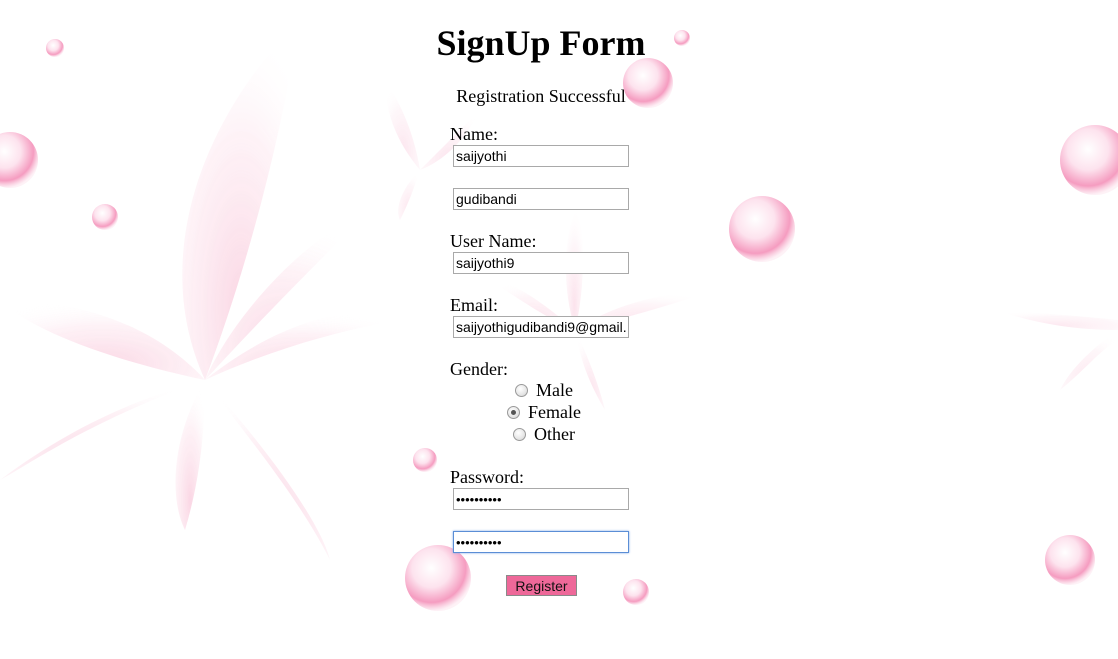  I want to click on gender-label: Gender:, so click(479, 369).